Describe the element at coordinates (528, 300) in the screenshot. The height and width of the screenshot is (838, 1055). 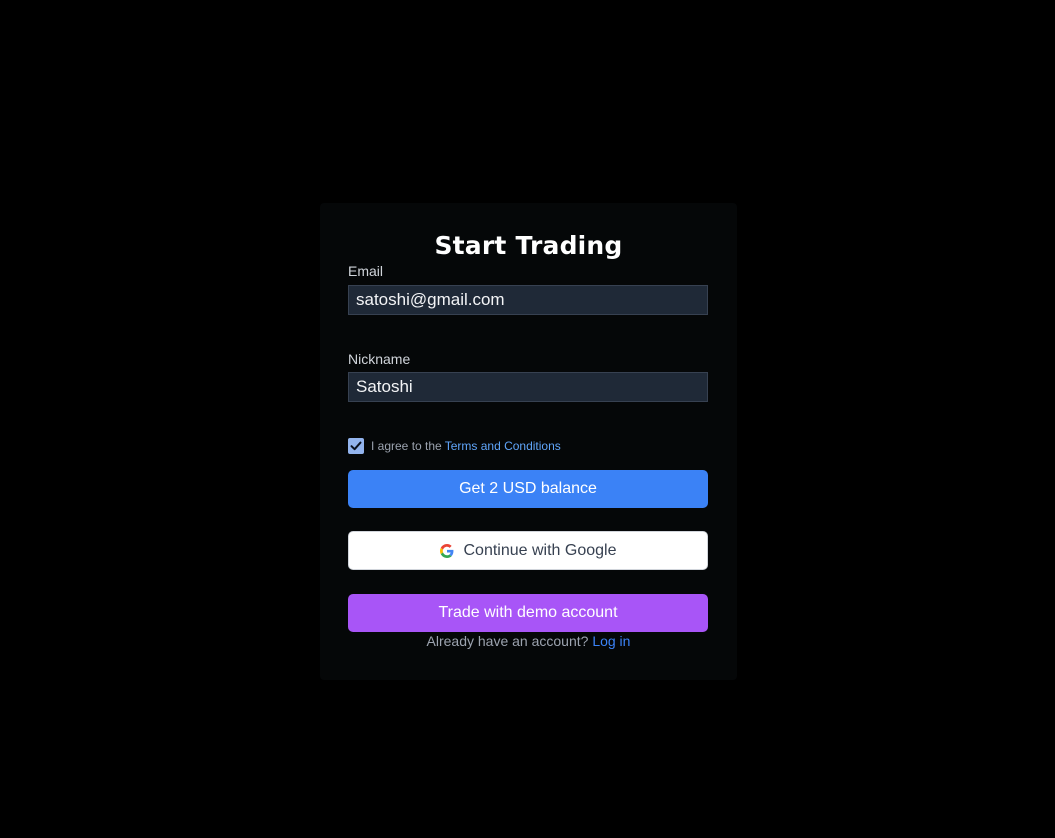
I see `email-field` at that location.